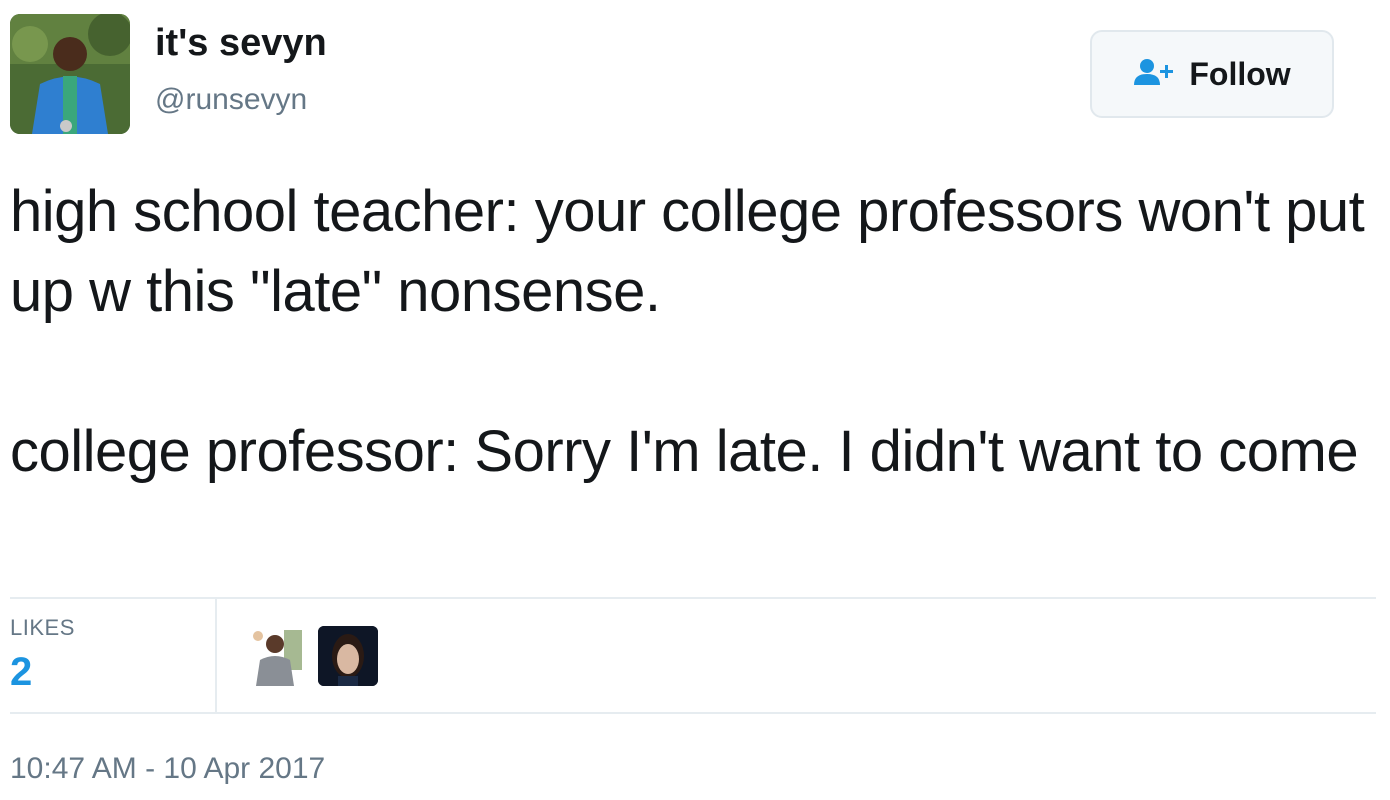 This screenshot has height=800, width=1390. I want to click on tweet-timestamp: 10:47 AM - 10 Apr 2017, so click(167, 769).